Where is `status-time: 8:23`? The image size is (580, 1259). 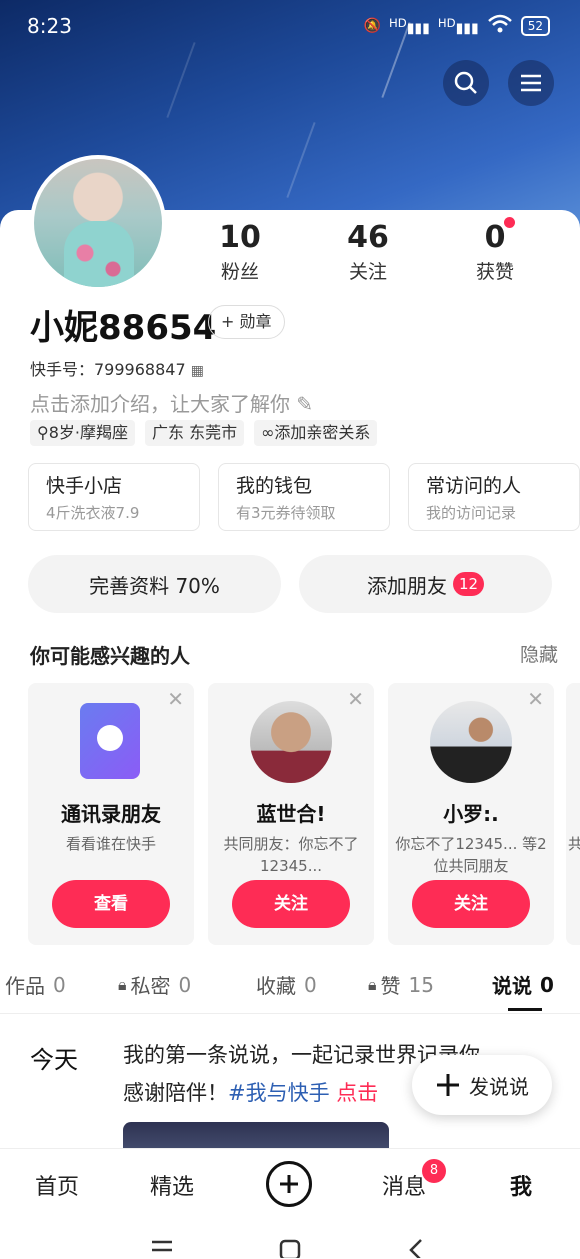 status-time: 8:23 is located at coordinates (49, 26).